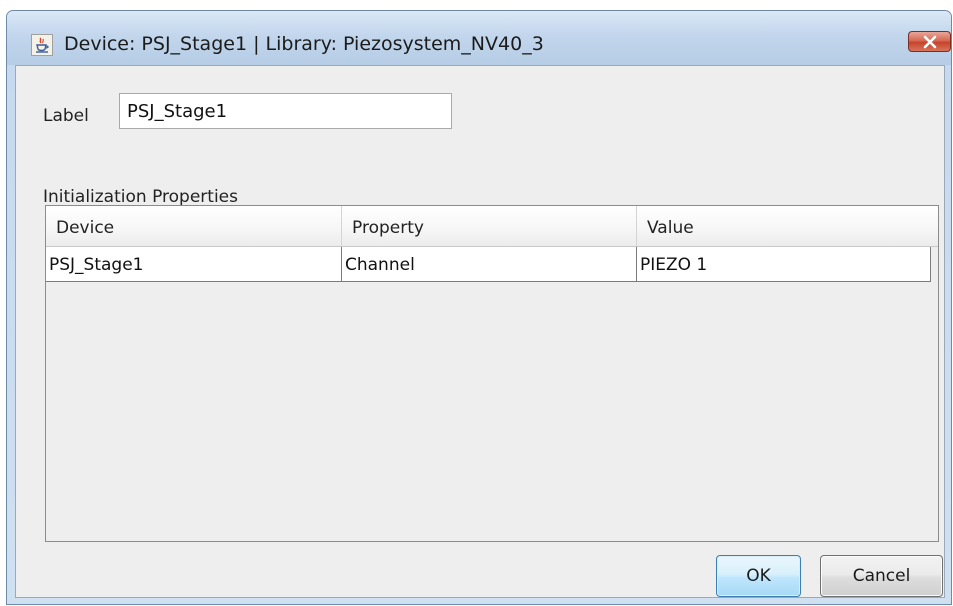 This screenshot has width=953, height=606. I want to click on close-button, so click(929, 41).